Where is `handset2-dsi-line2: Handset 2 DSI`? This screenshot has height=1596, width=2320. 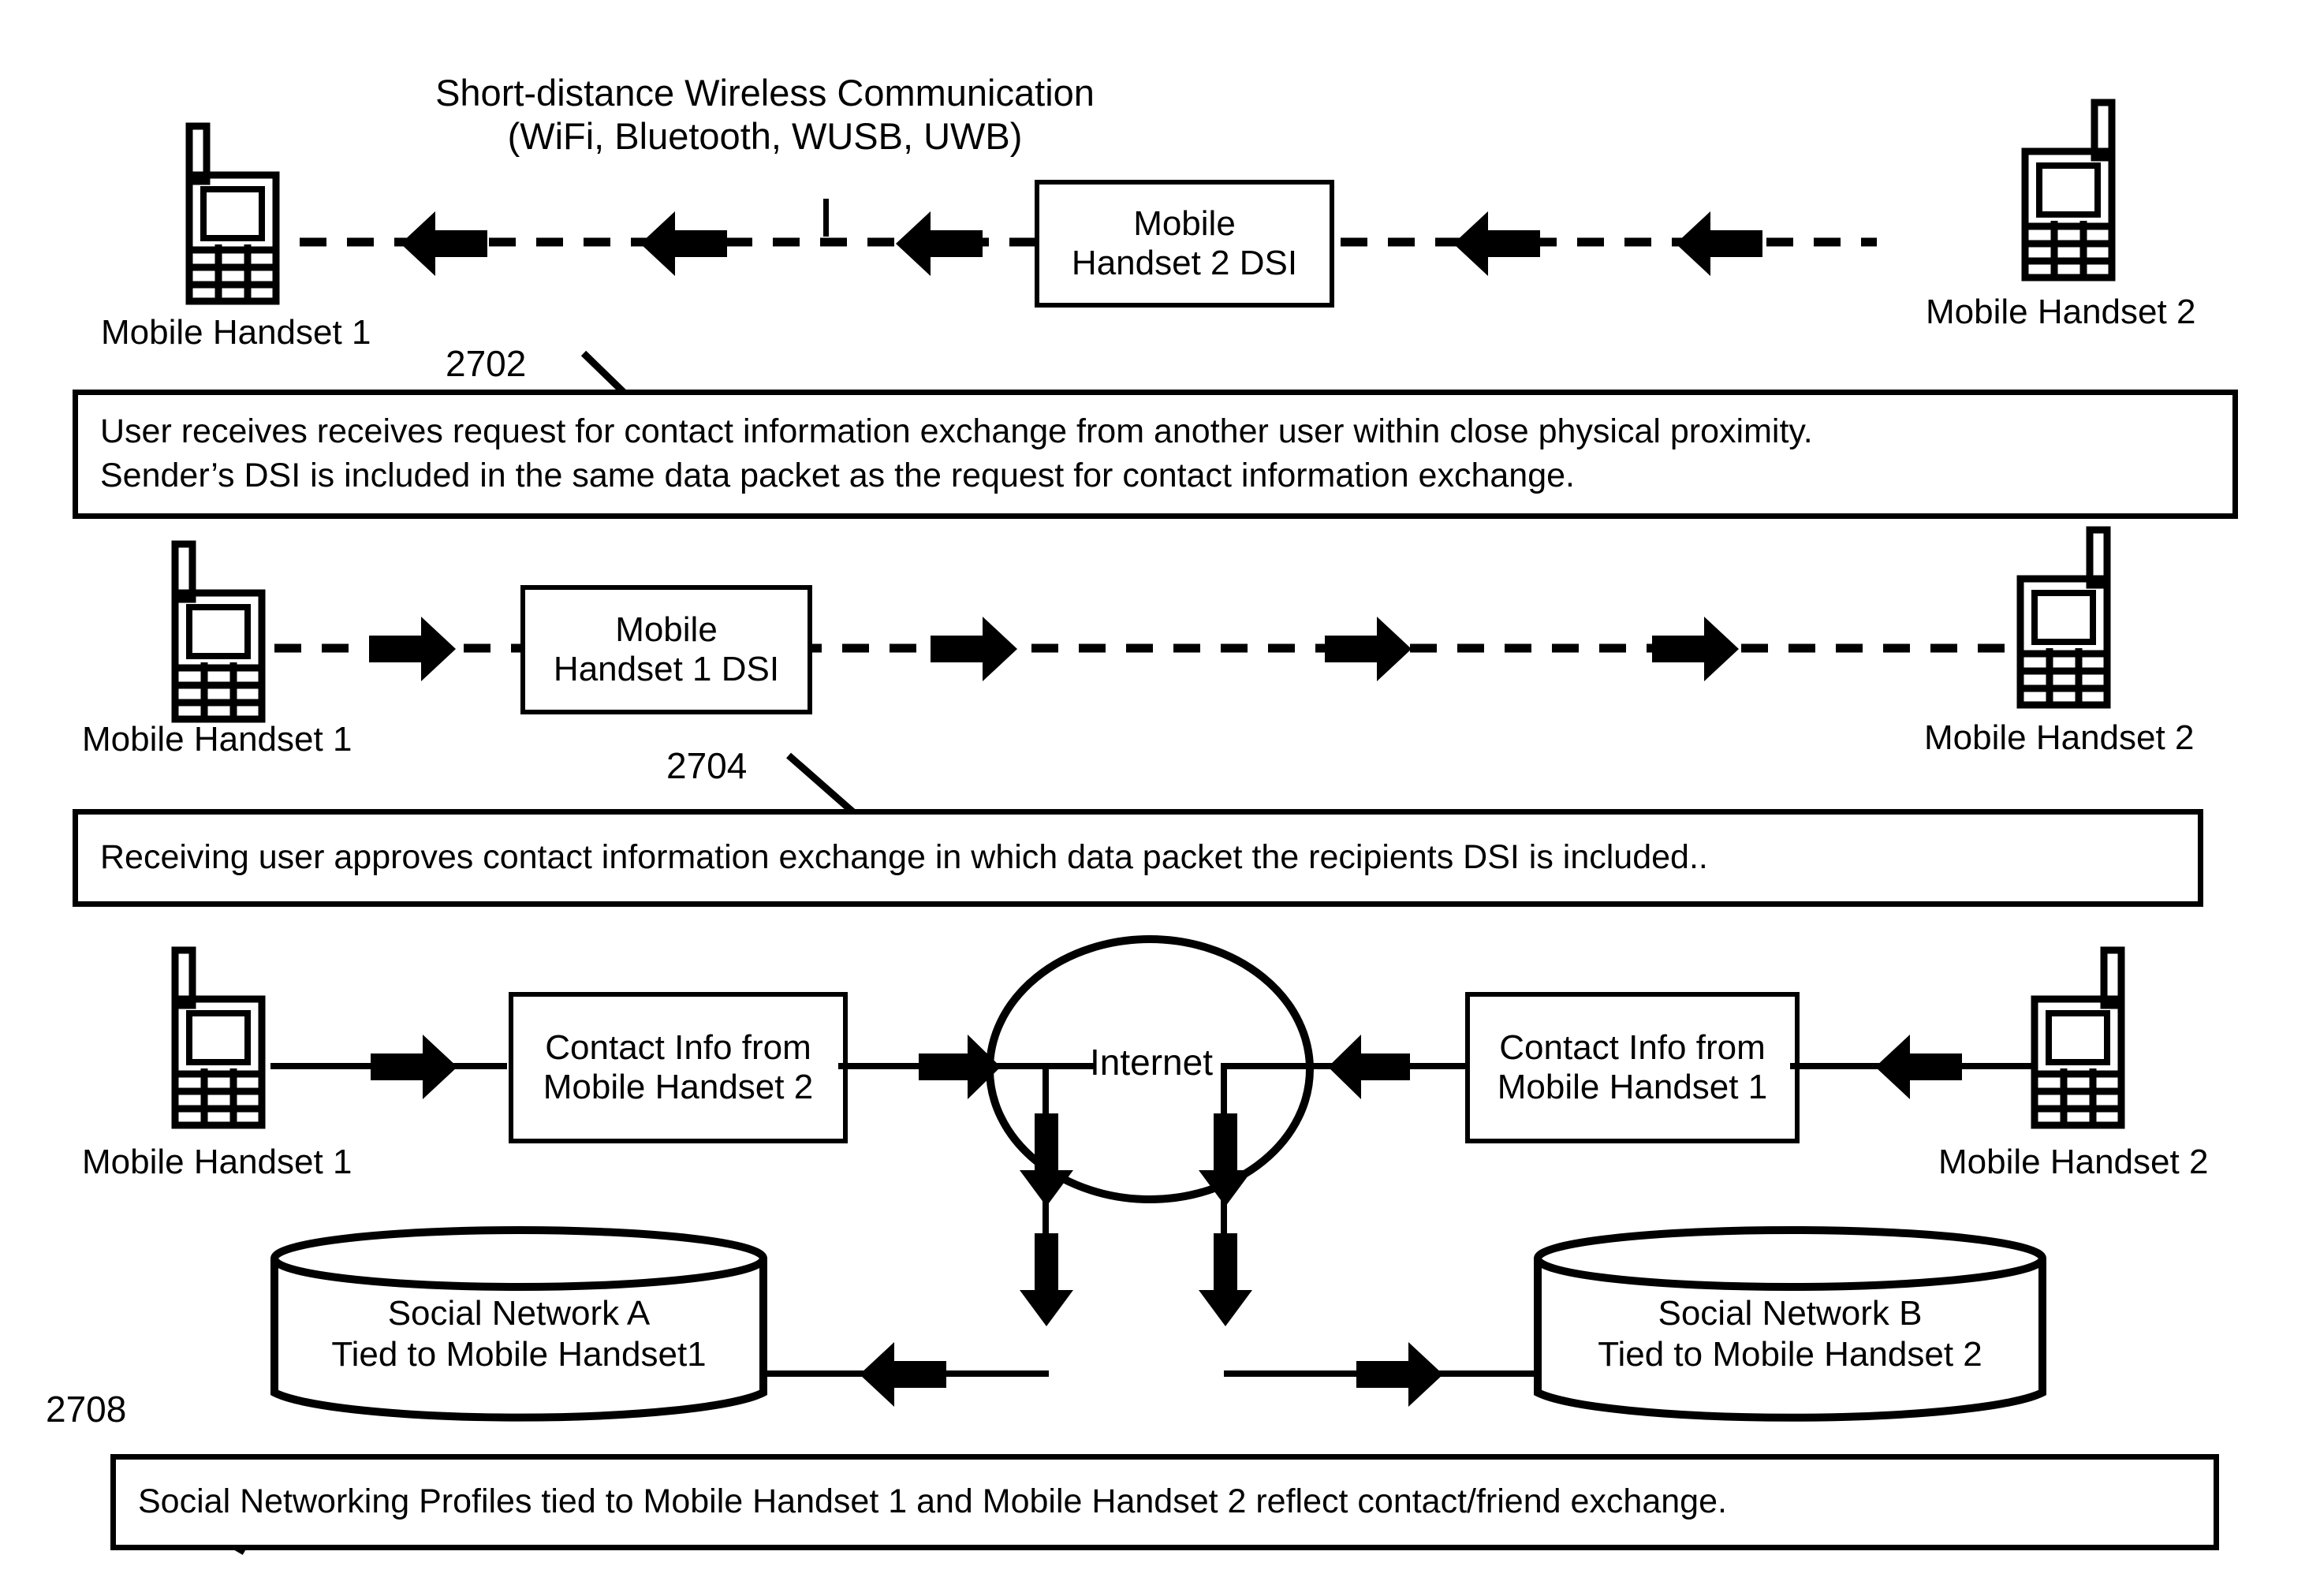
handset2-dsi-line2: Handset 2 DSI is located at coordinates (1184, 263).